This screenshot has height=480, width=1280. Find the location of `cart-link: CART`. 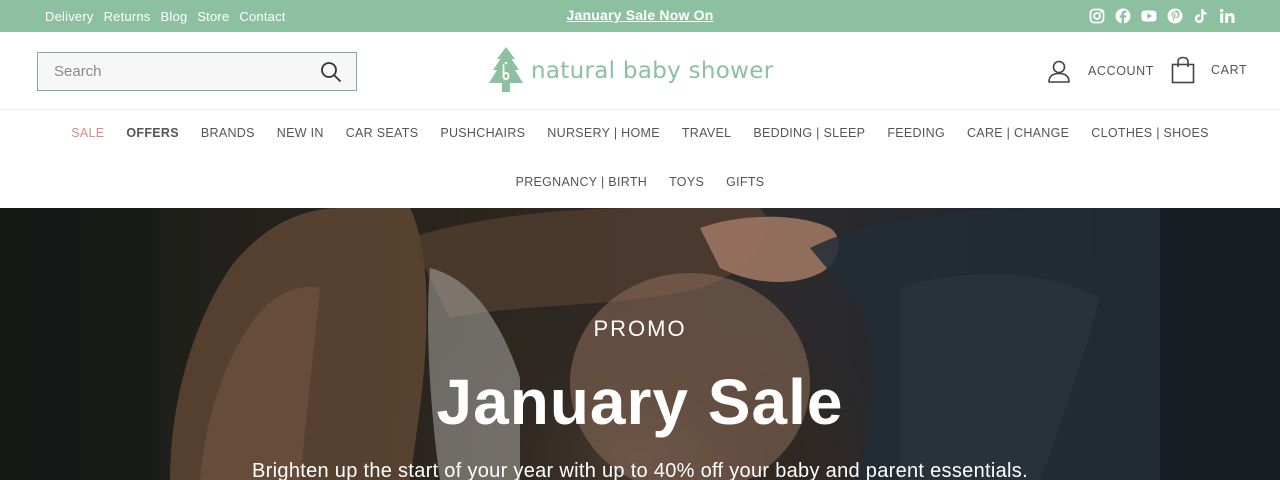

cart-link: CART is located at coordinates (1208, 70).